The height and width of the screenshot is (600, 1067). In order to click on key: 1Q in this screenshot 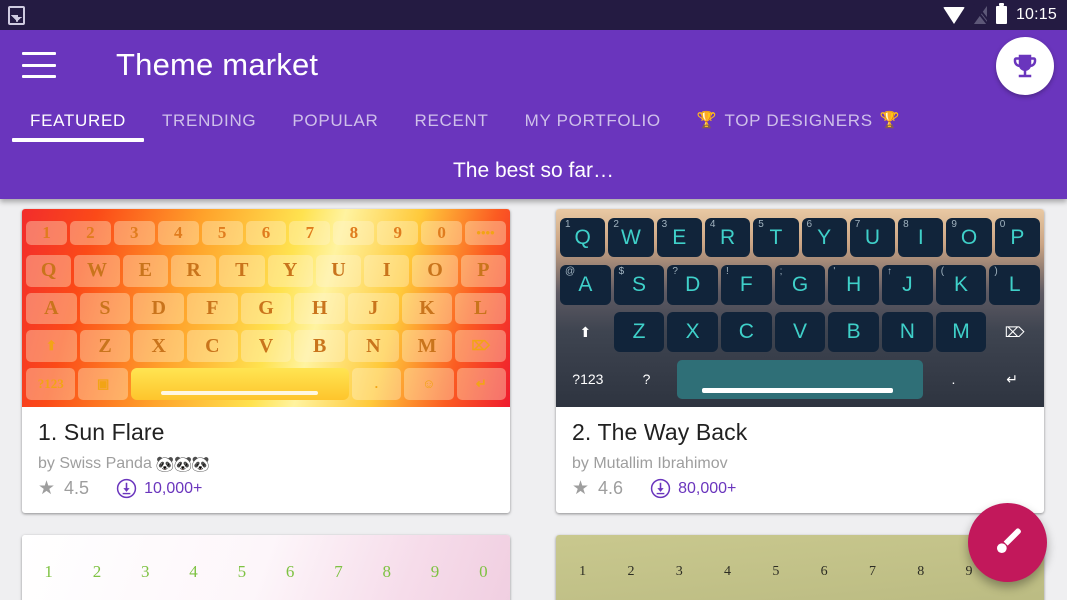, I will do `click(583, 237)`.